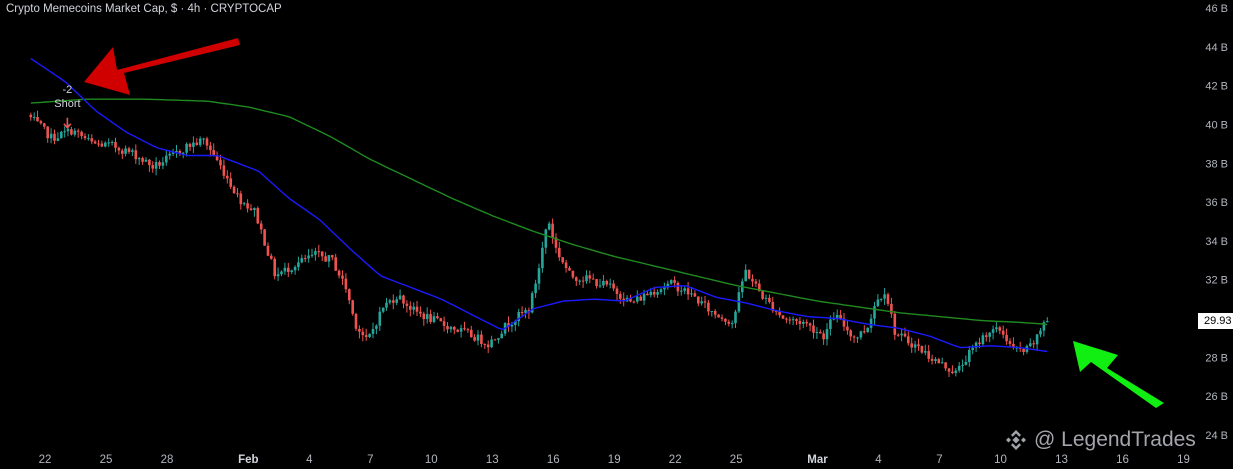 The height and width of the screenshot is (469, 1233). I want to click on x-tick-label: 10, so click(1000, 460).